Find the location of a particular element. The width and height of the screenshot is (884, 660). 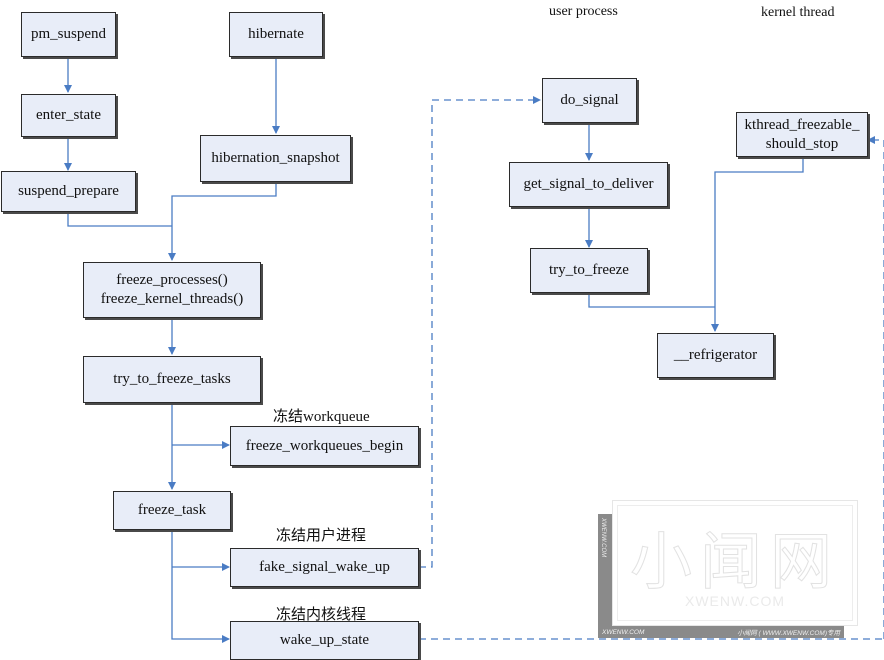

annotation-freeze-user-process: 冻结用户进程 is located at coordinates (321, 536).